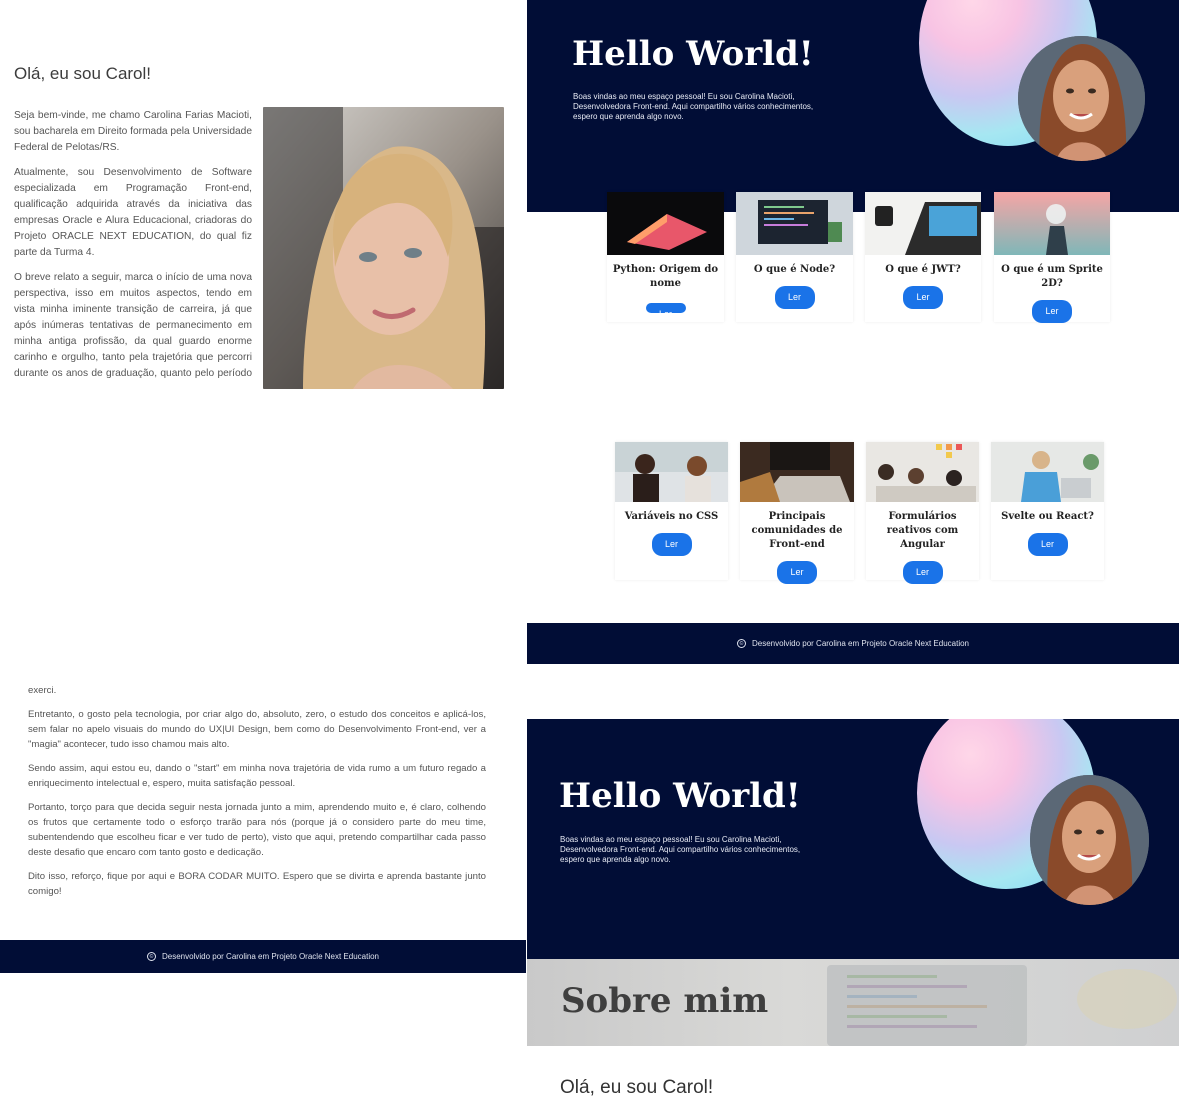  I want to click on card-title: O que é JWT?, so click(923, 269).